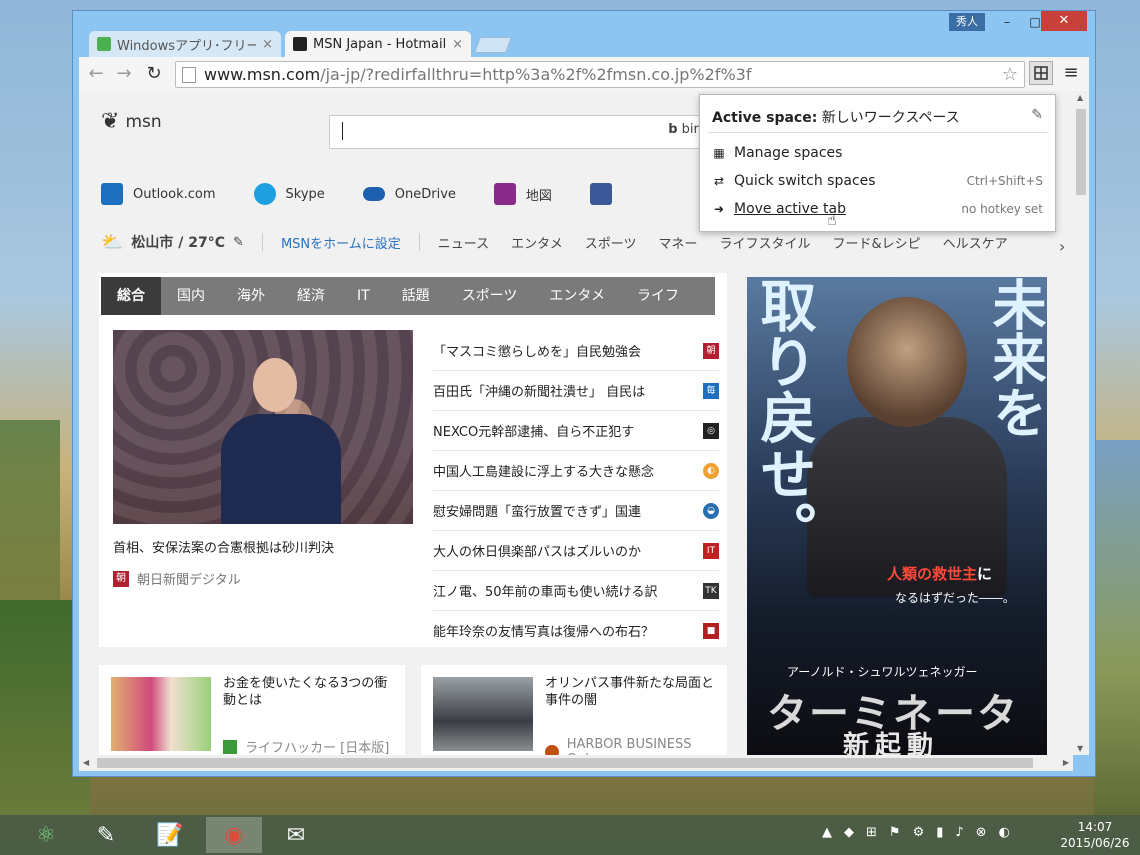 The width and height of the screenshot is (1140, 855). What do you see at coordinates (537, 242) in the screenshot?
I see `nav-item: エンタメ` at bounding box center [537, 242].